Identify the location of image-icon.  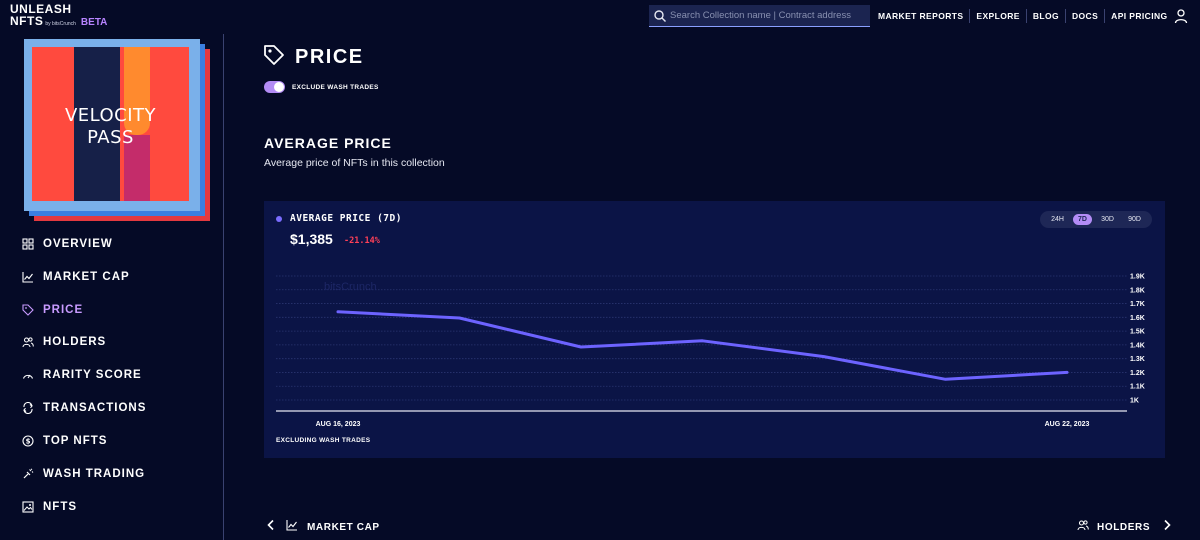
(28, 507).